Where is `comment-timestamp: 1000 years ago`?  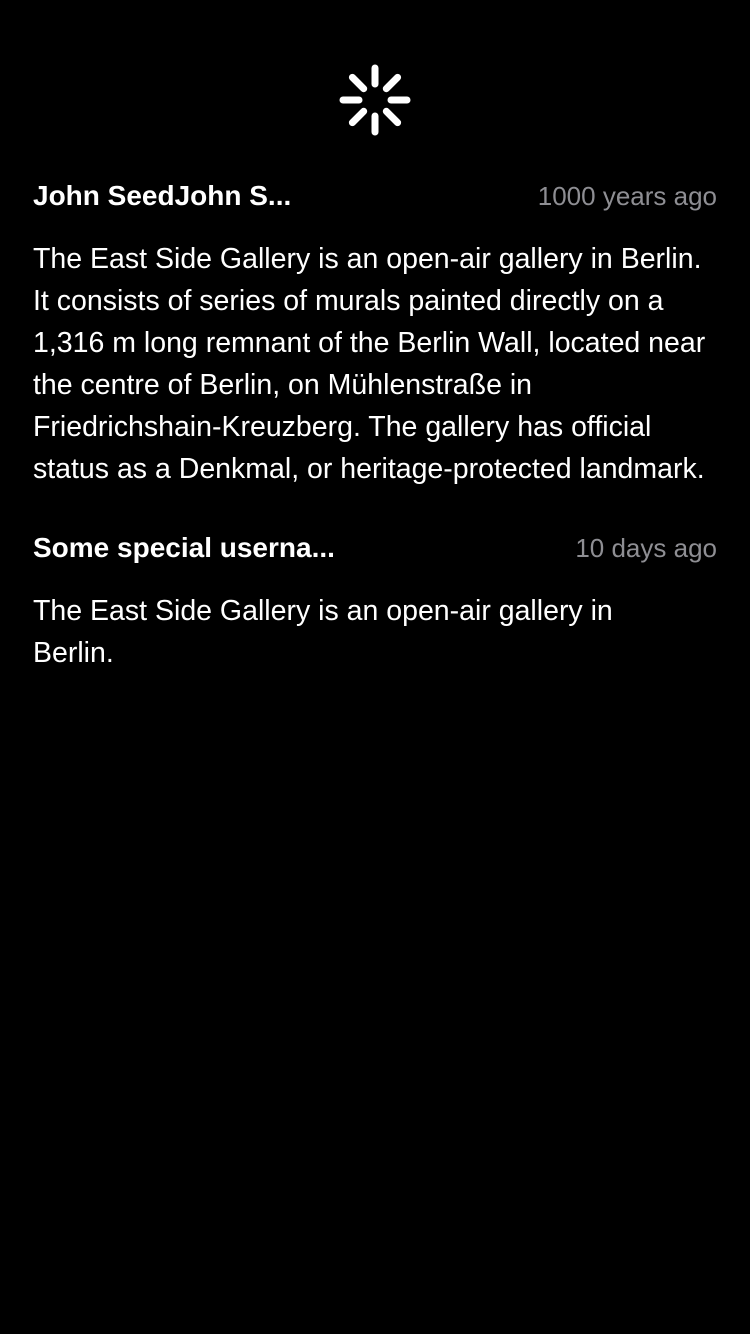
comment-timestamp: 1000 years ago is located at coordinates (627, 196).